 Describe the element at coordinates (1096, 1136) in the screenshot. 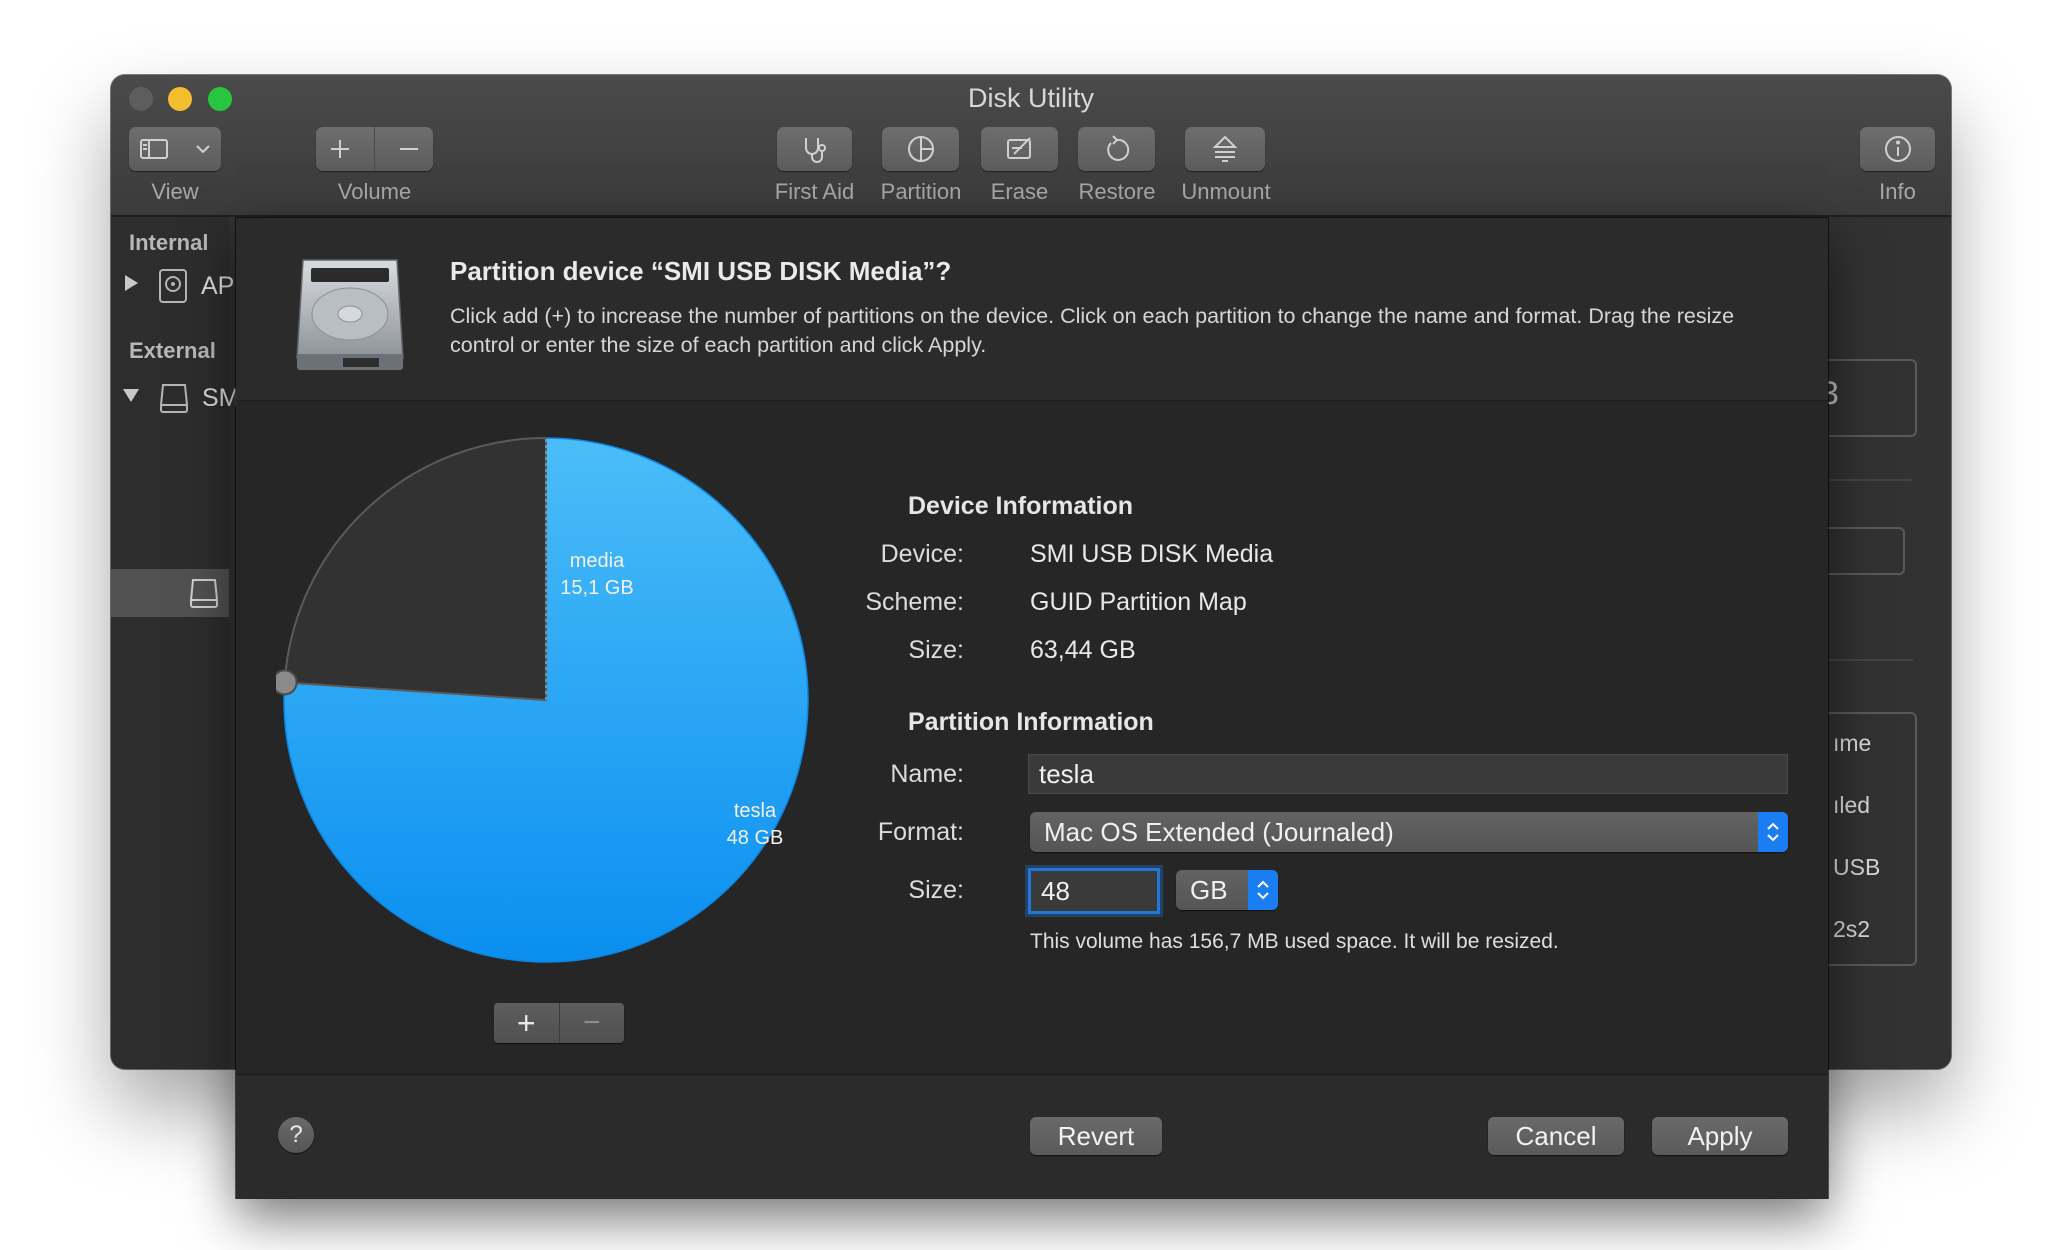

I see `revert-button: Revert` at that location.